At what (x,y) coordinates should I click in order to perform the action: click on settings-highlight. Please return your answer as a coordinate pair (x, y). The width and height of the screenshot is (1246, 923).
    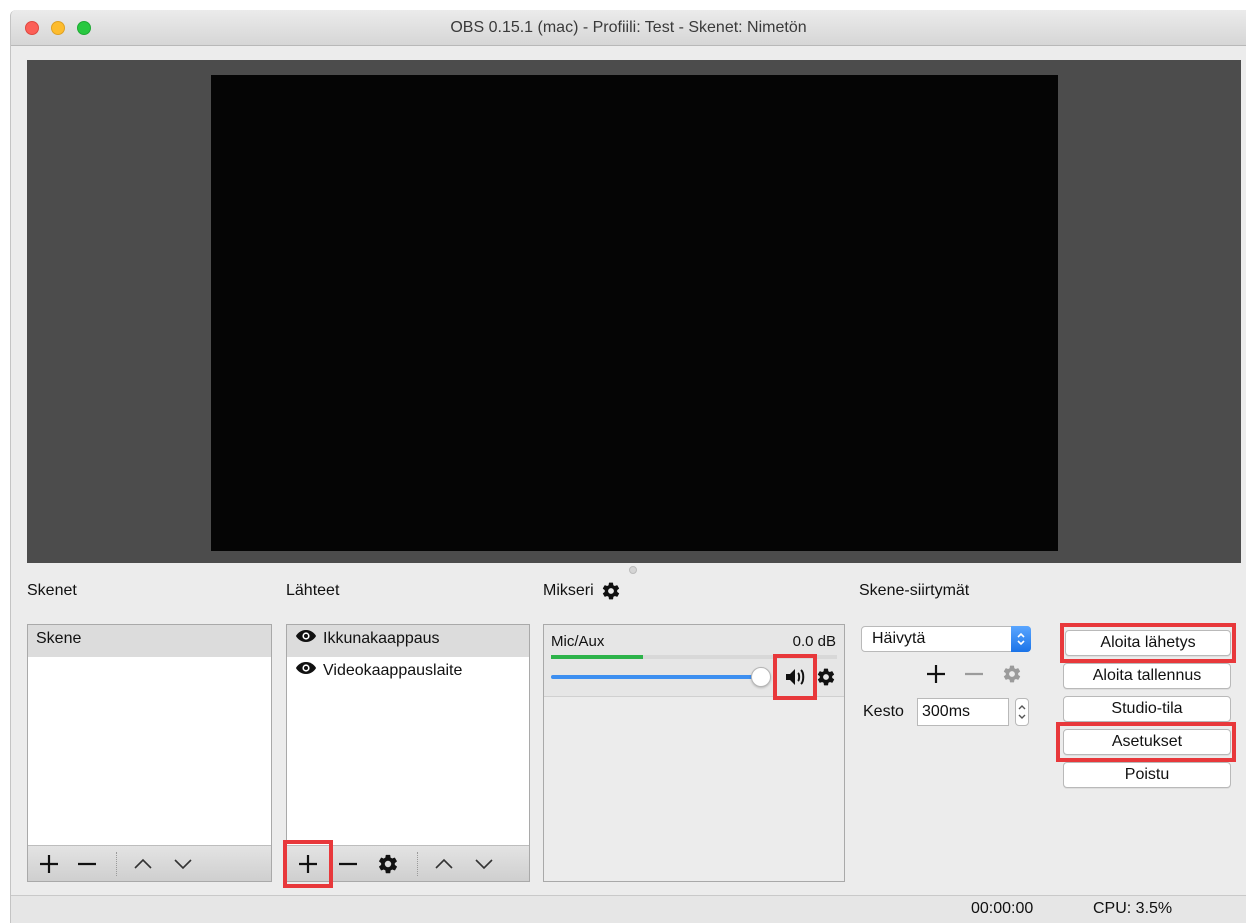
    Looking at the image, I should click on (1146, 742).